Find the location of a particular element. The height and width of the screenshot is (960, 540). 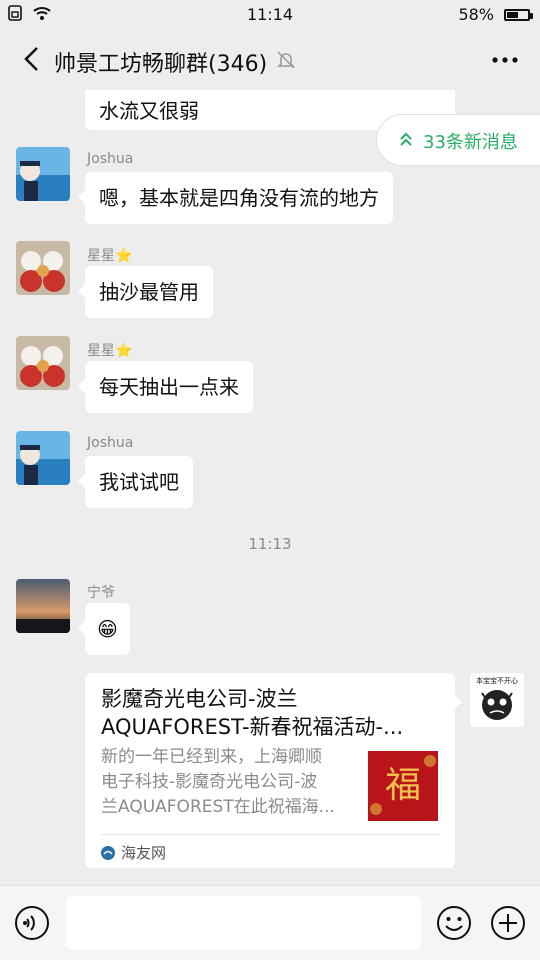

new-messages-label: 33条新消息 is located at coordinates (470, 142).